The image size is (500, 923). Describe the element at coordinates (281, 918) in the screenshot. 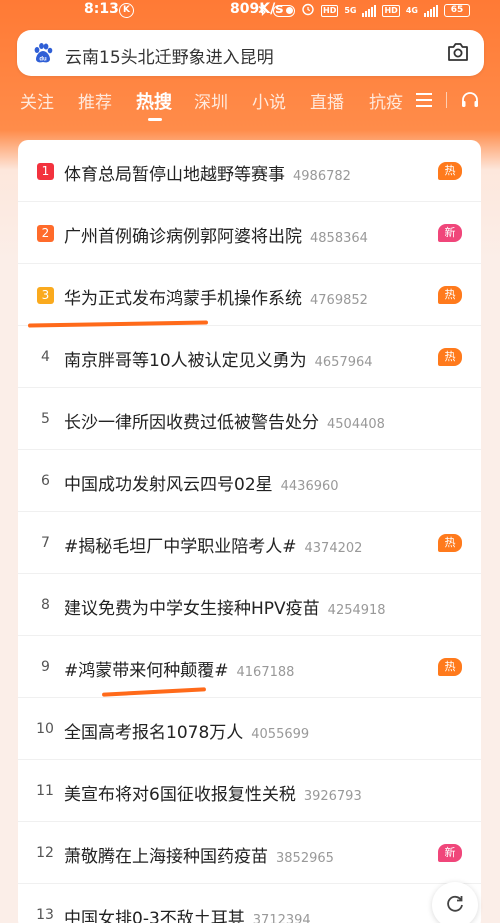

I see `search-count: 3712394` at that location.